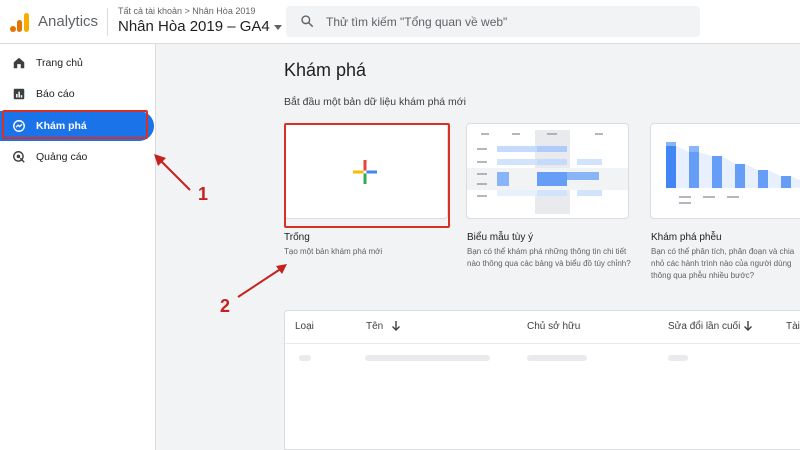 The image size is (800, 450). I want to click on blank-card-highlight-box, so click(367, 175).